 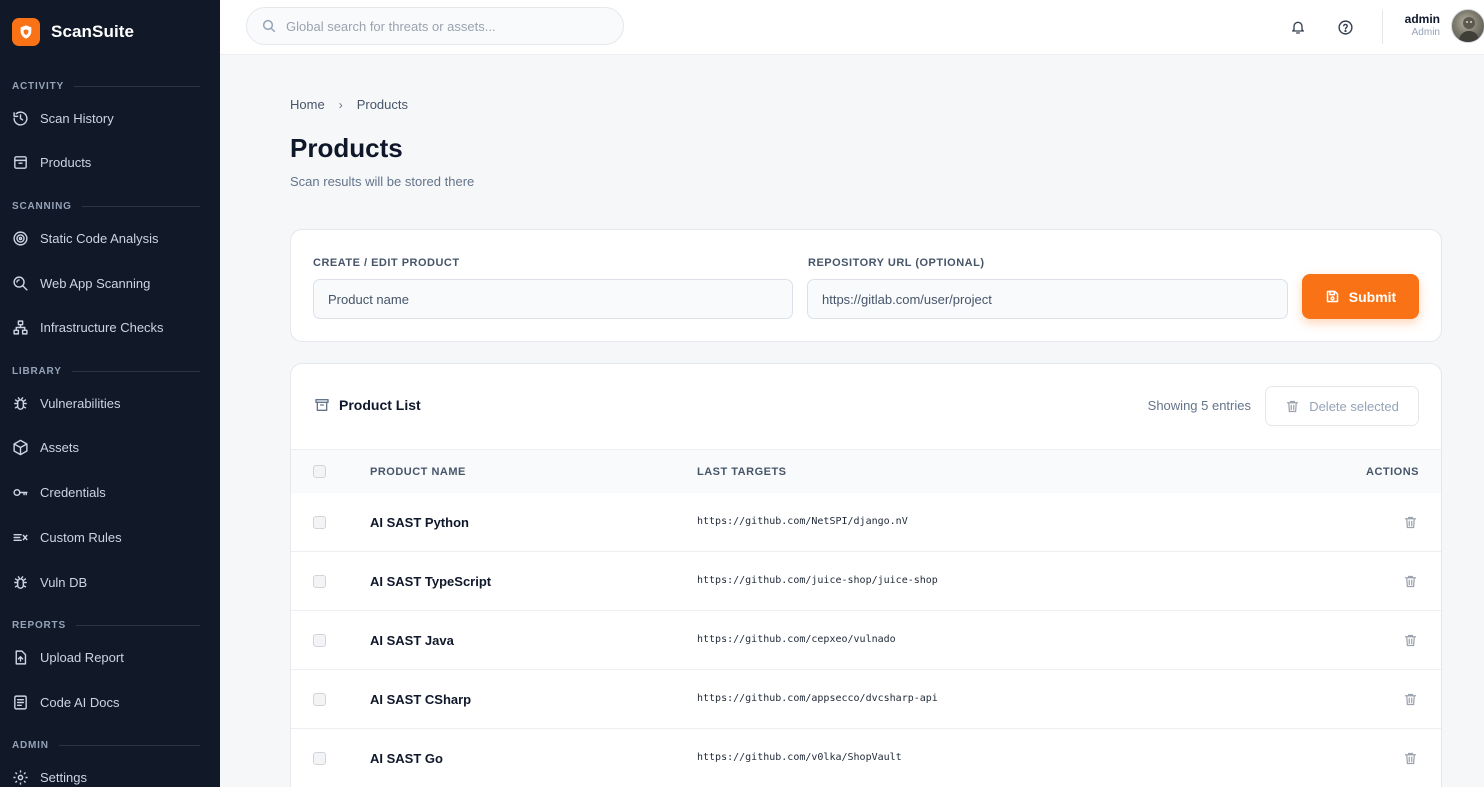 I want to click on sidebar-item-vulnerabilities: Vulnerabilities, so click(x=110, y=403).